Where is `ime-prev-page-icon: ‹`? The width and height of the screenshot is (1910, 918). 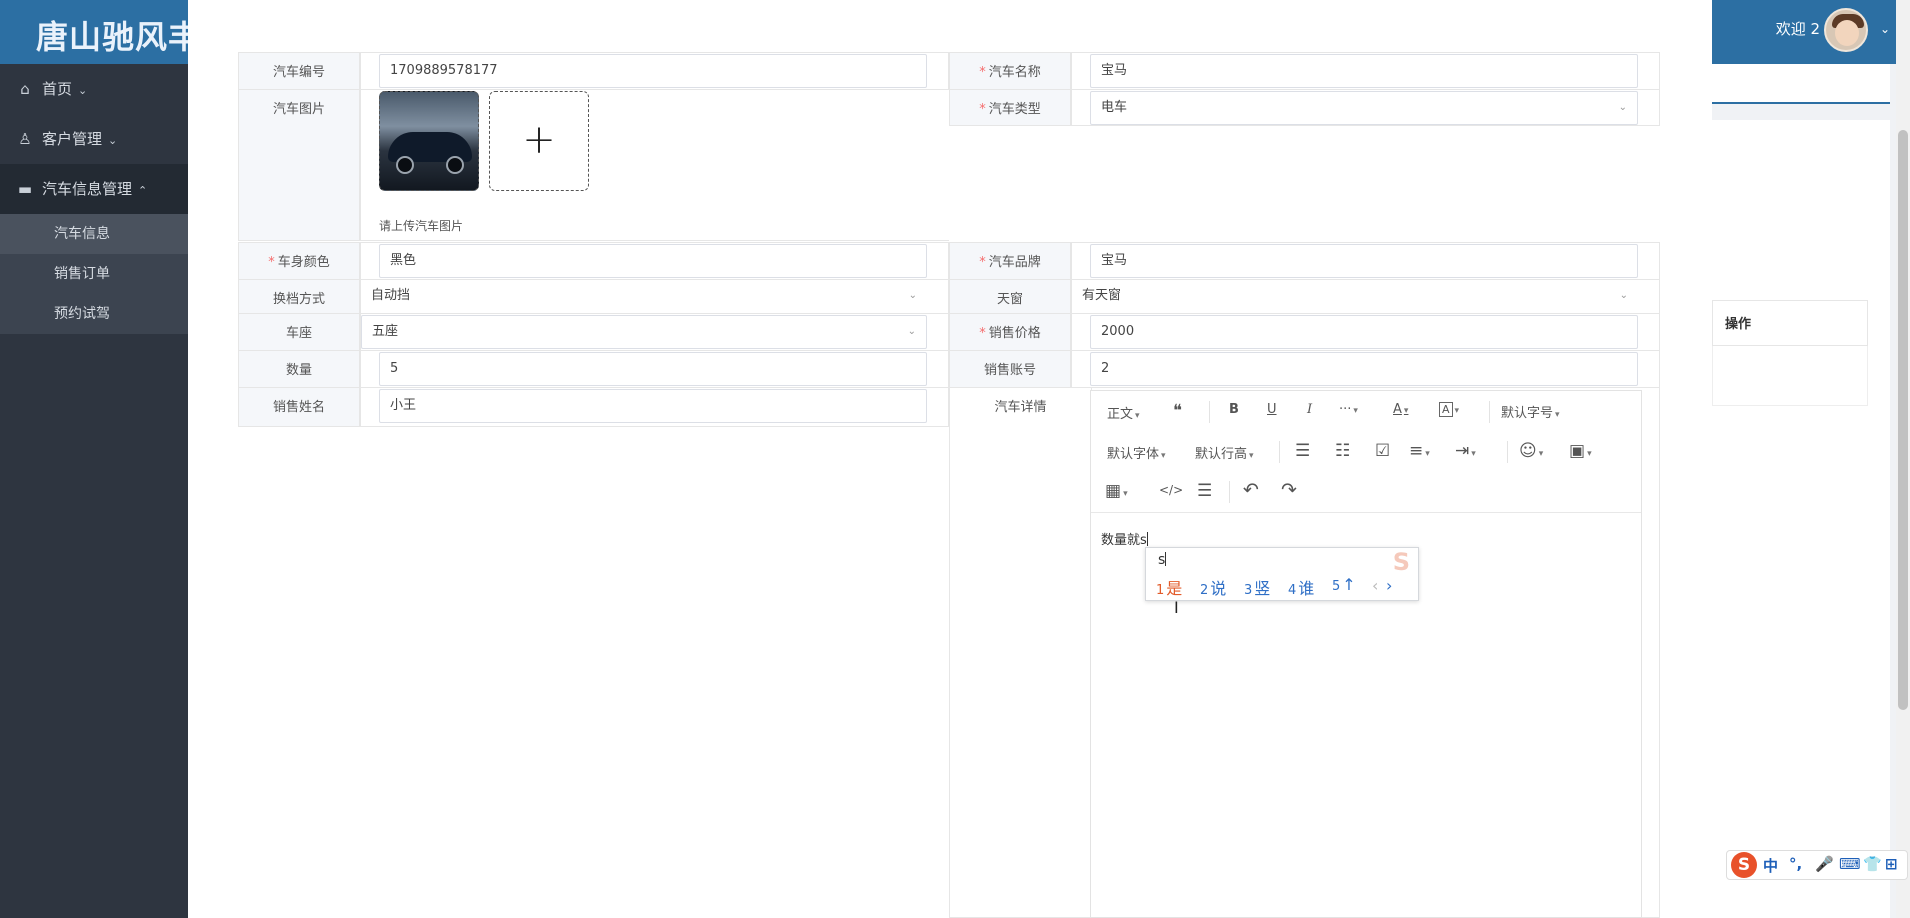 ime-prev-page-icon: ‹ is located at coordinates (1375, 585).